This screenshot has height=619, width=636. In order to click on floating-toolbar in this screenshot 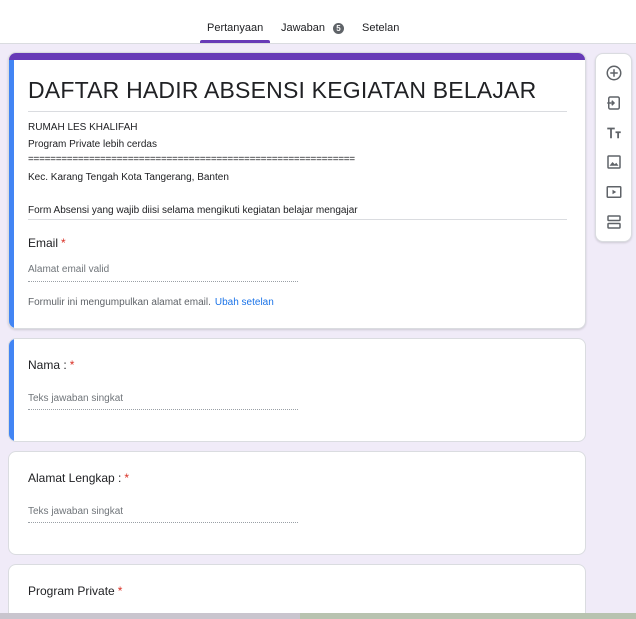, I will do `click(613, 147)`.